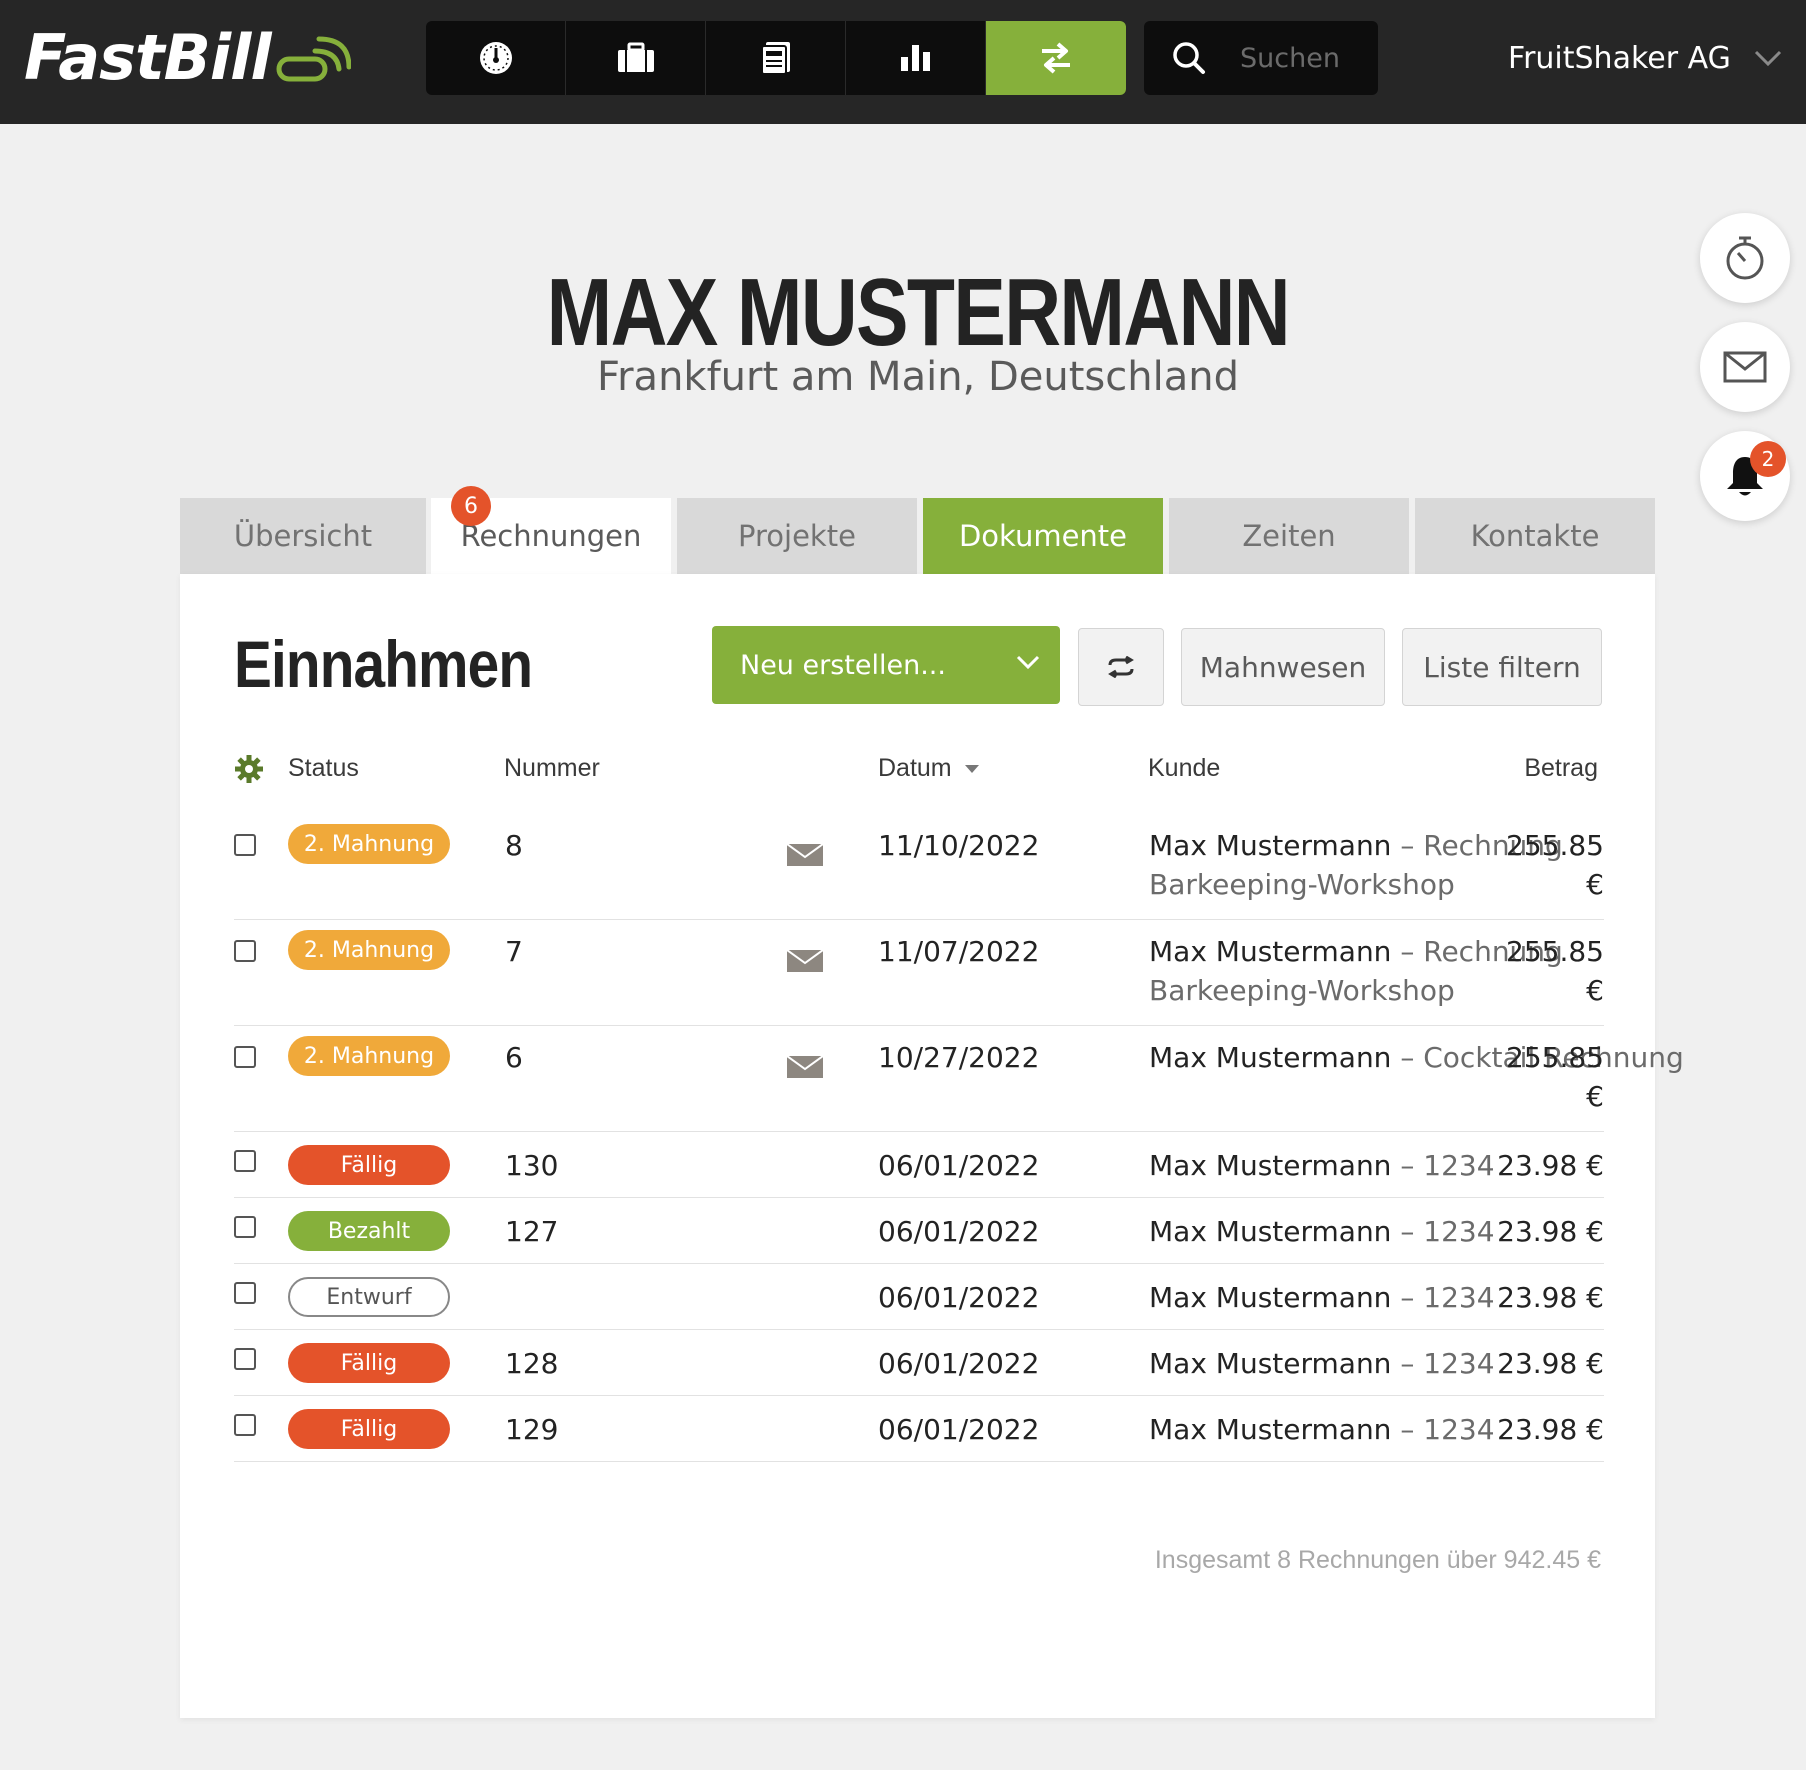 The height and width of the screenshot is (1770, 1806). What do you see at coordinates (1561, 768) in the screenshot?
I see `column-header-amount: Betrag` at bounding box center [1561, 768].